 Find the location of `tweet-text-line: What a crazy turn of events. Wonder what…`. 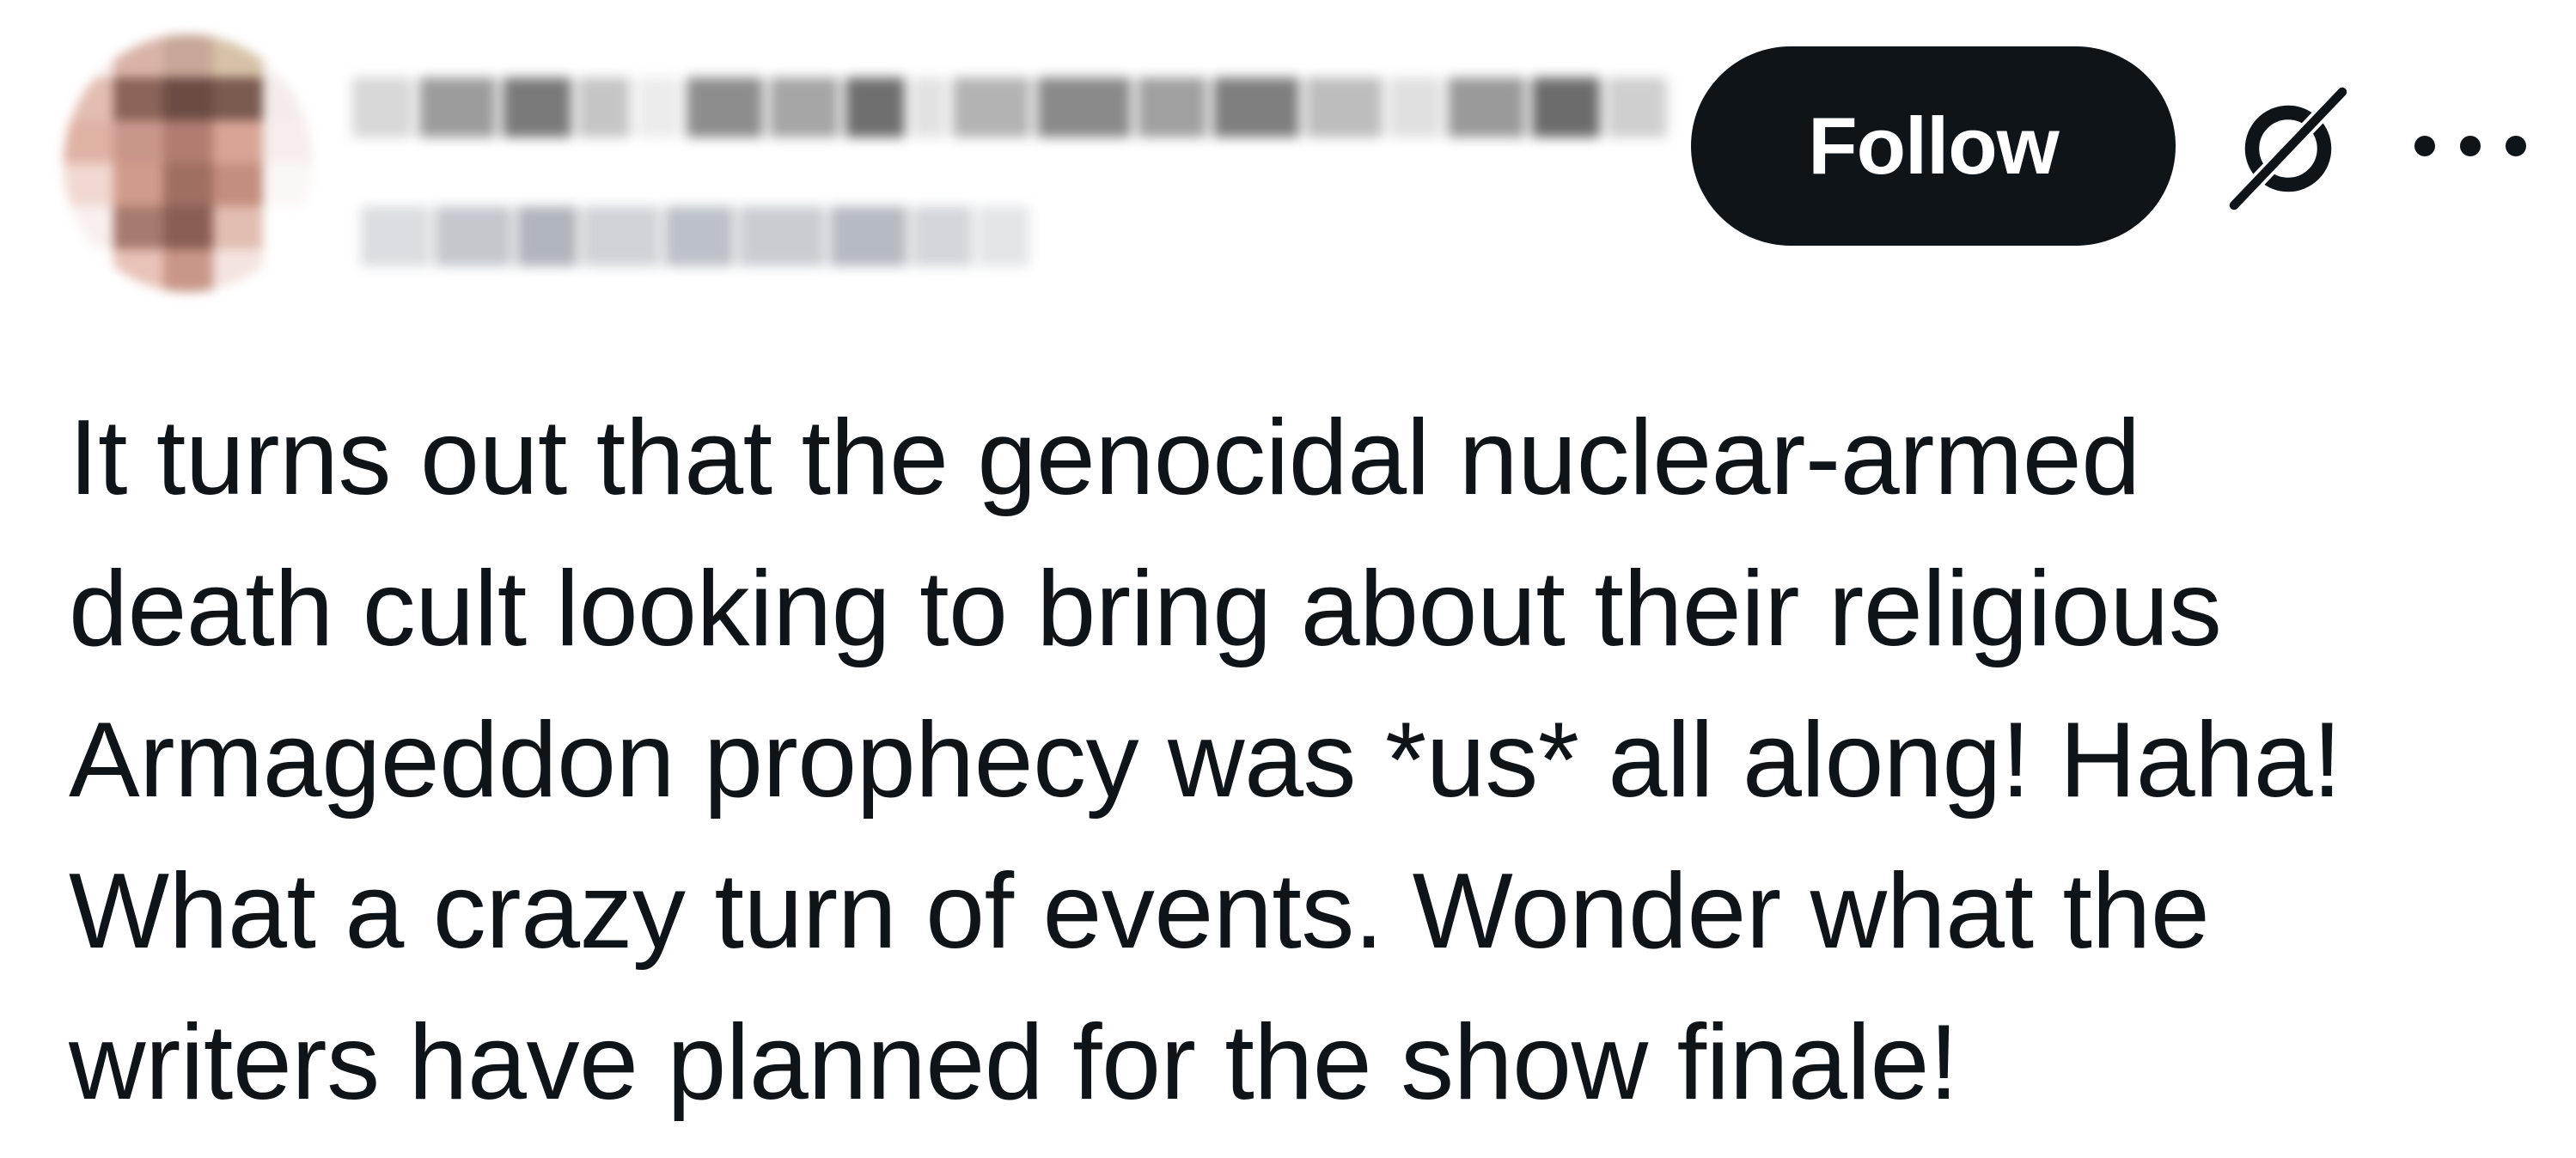

tweet-text-line: What a crazy turn of events. Wonder what… is located at coordinates (1139, 911).